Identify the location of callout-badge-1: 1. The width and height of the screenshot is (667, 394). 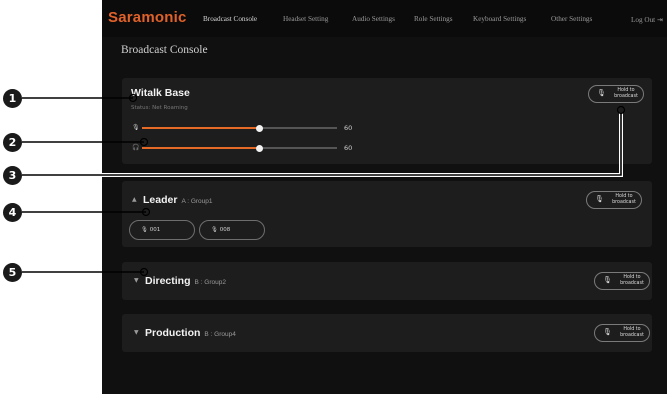
(12, 98).